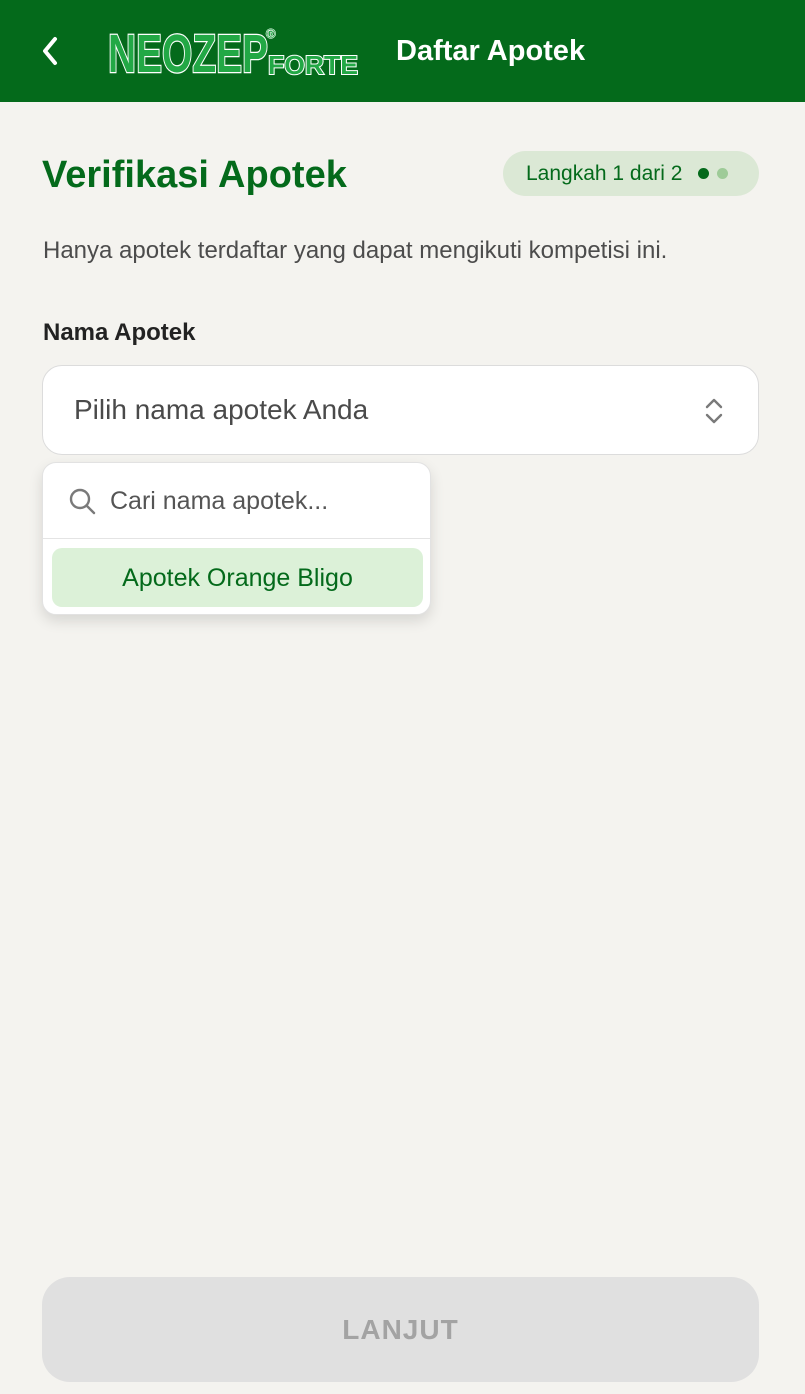 The width and height of the screenshot is (805, 1394). I want to click on pharmacy-search-input, so click(260, 501).